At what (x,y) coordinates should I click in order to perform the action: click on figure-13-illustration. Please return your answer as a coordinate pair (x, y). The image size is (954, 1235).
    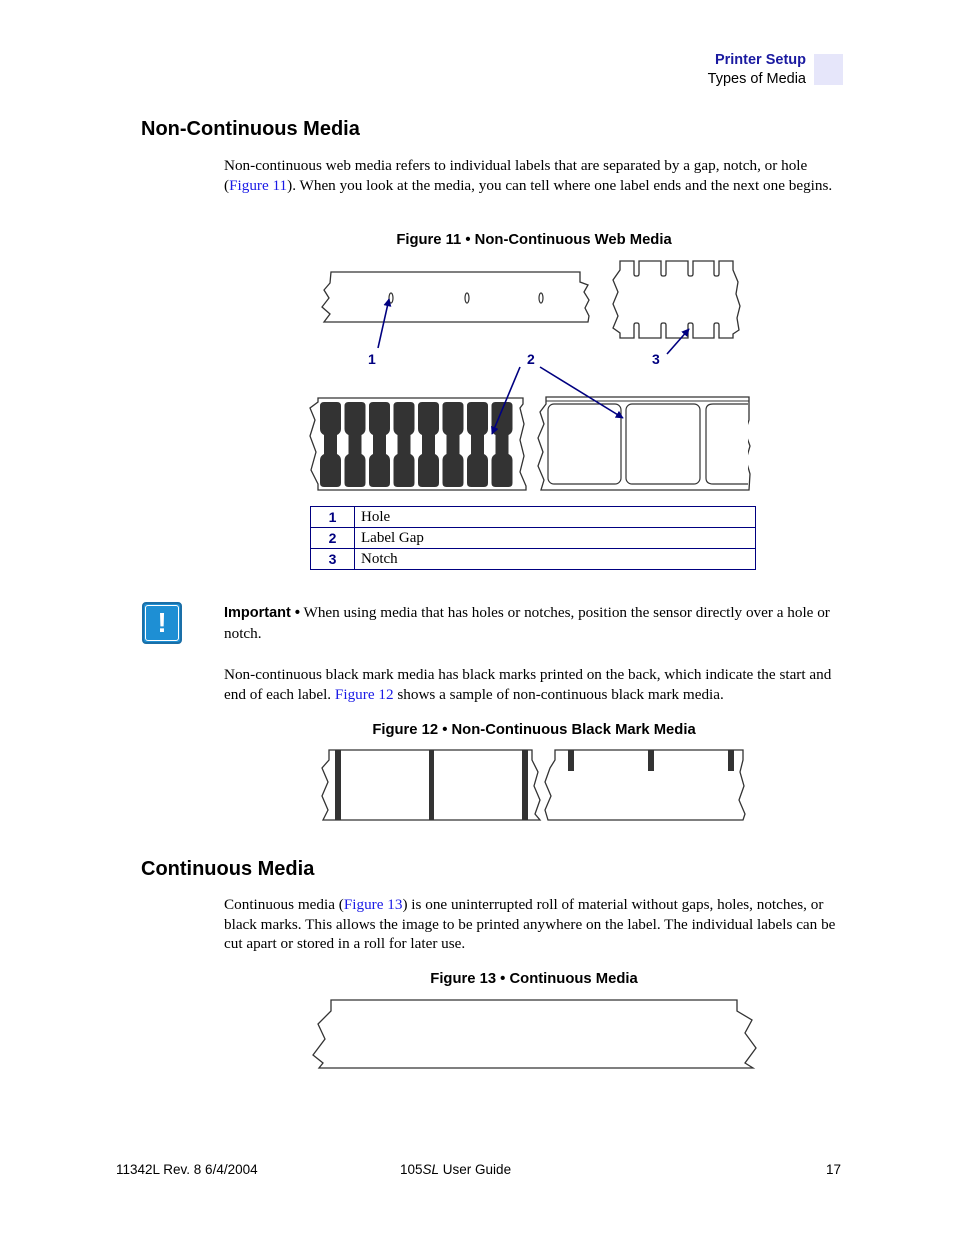
    Looking at the image, I should click on (534, 1034).